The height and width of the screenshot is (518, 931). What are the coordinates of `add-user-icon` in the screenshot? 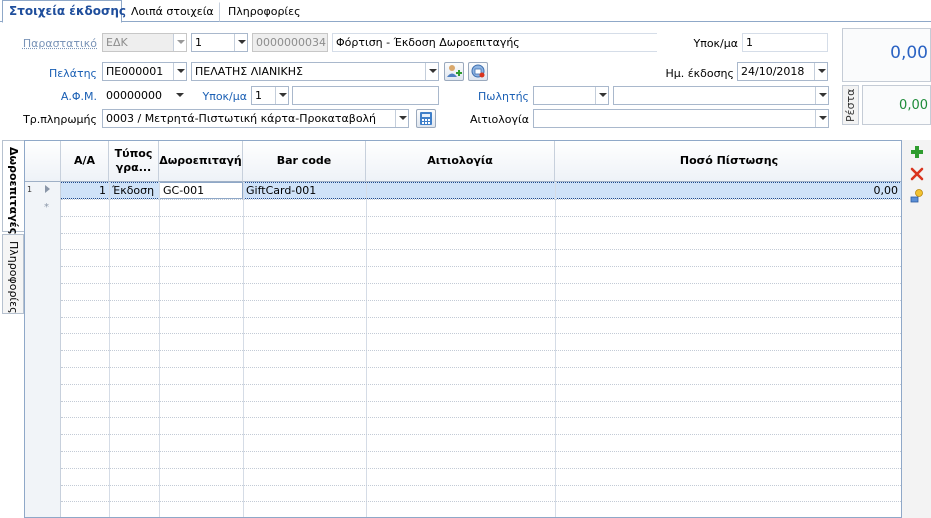 It's located at (454, 71).